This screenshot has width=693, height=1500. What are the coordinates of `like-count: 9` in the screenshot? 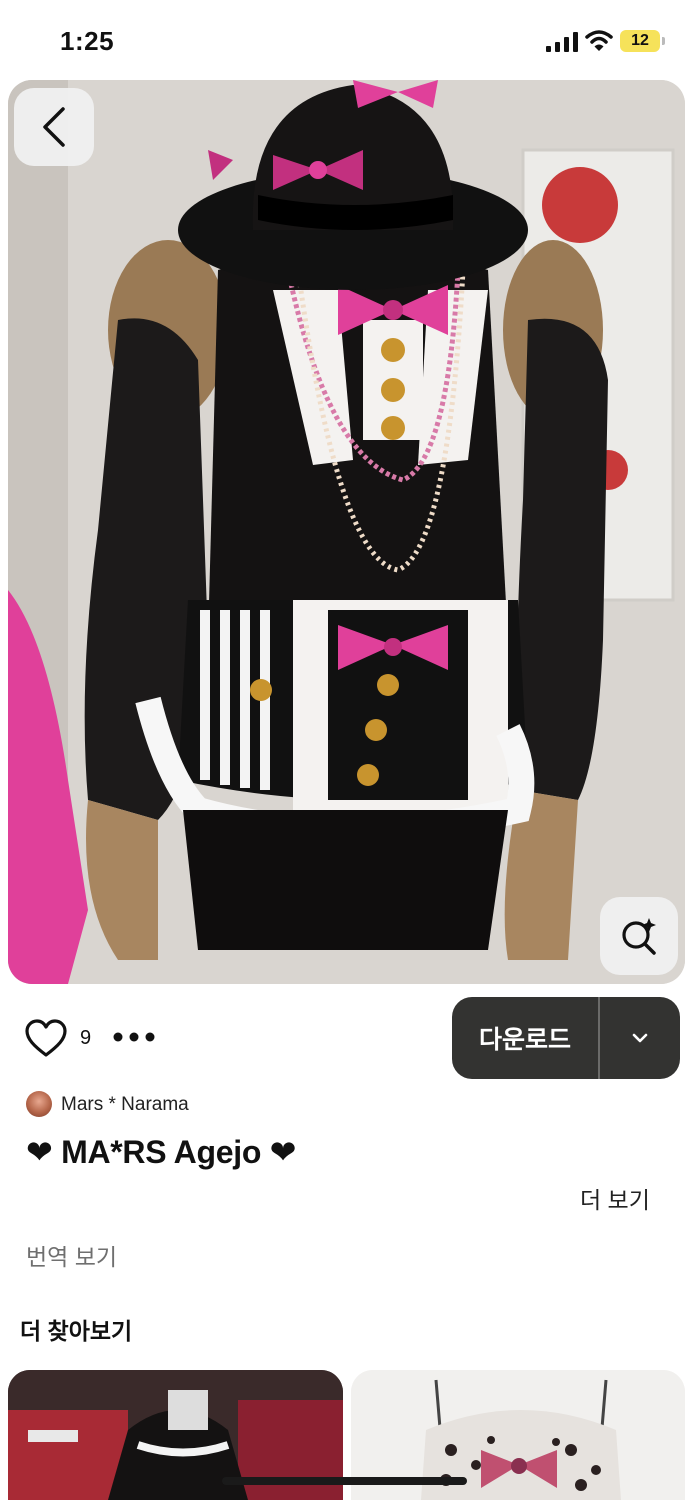 It's located at (86, 1038).